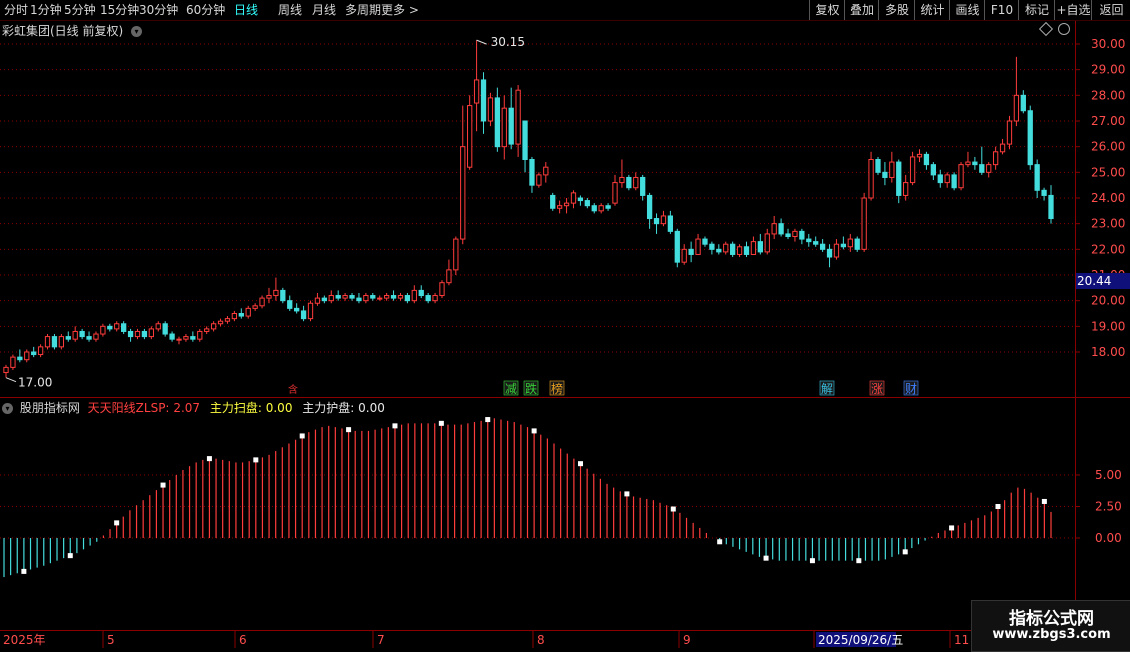 Image resolution: width=1130 pixels, height=652 pixels. Describe the element at coordinates (290, 10) in the screenshot. I see `period-tab-7: 周线` at that location.